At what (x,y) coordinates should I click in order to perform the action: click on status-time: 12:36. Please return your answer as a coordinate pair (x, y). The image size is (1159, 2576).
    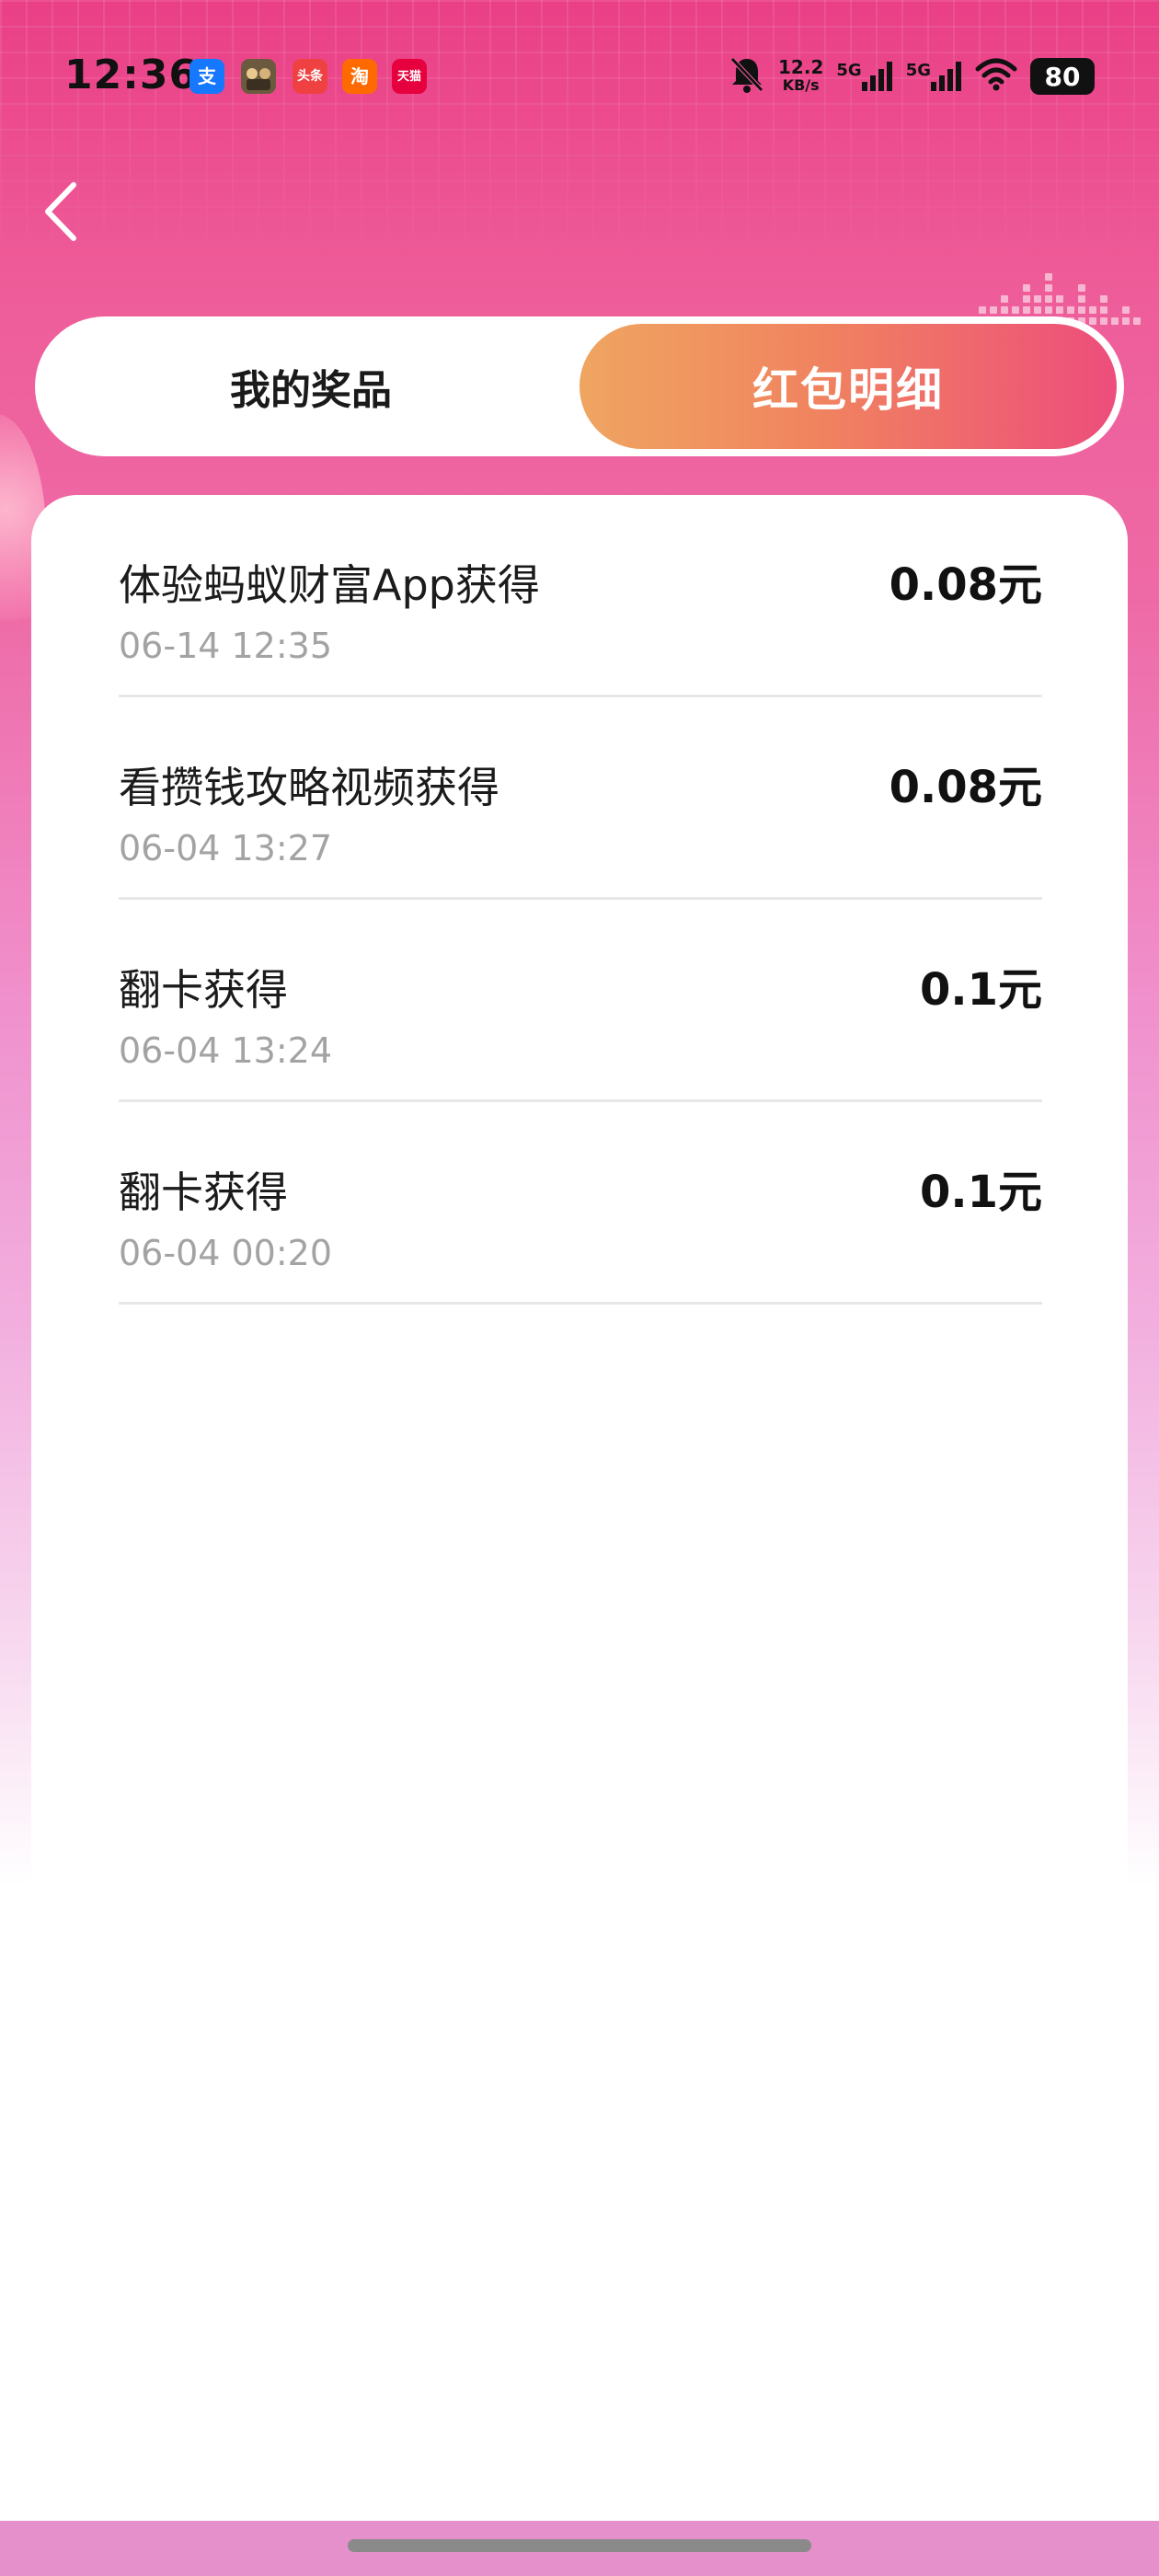
    Looking at the image, I should click on (131, 75).